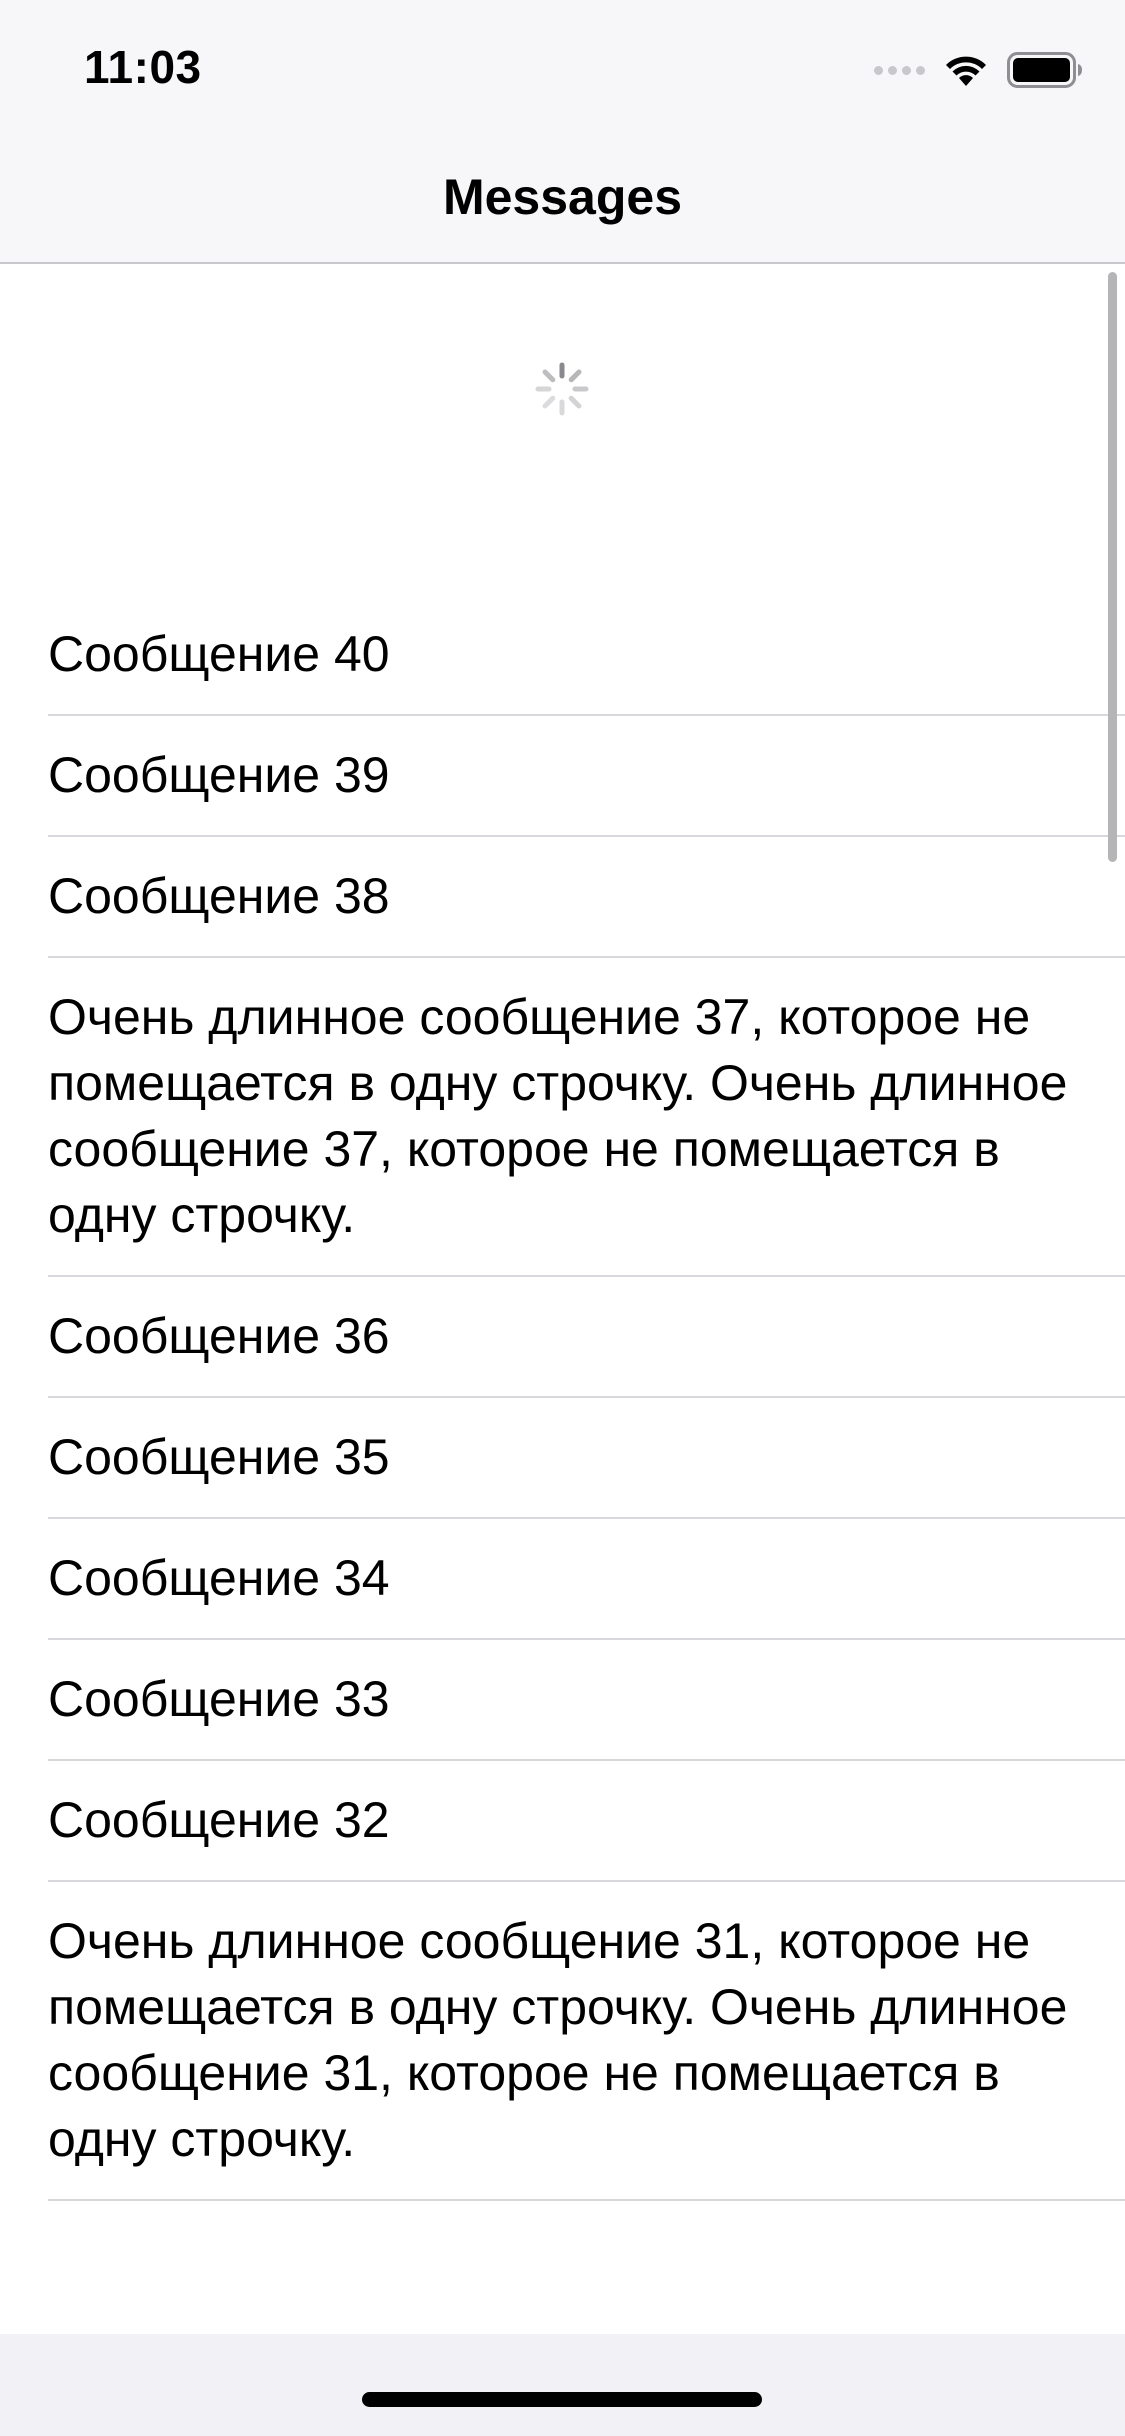 The width and height of the screenshot is (1125, 2436). I want to click on cellular-icon, so click(899, 70).